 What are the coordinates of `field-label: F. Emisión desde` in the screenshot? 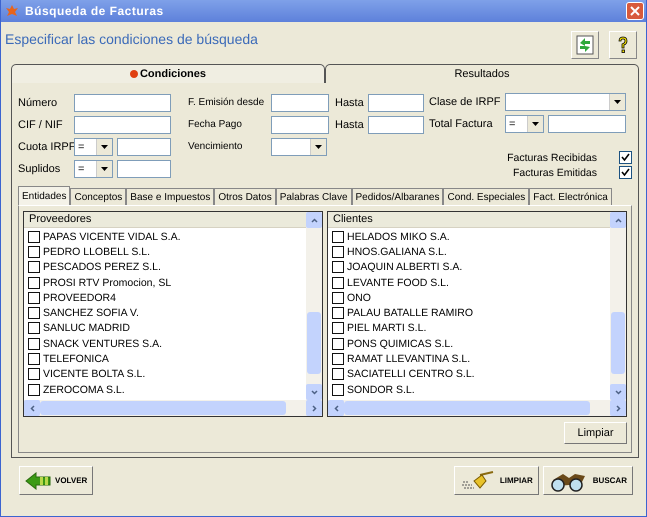 It's located at (227, 102).